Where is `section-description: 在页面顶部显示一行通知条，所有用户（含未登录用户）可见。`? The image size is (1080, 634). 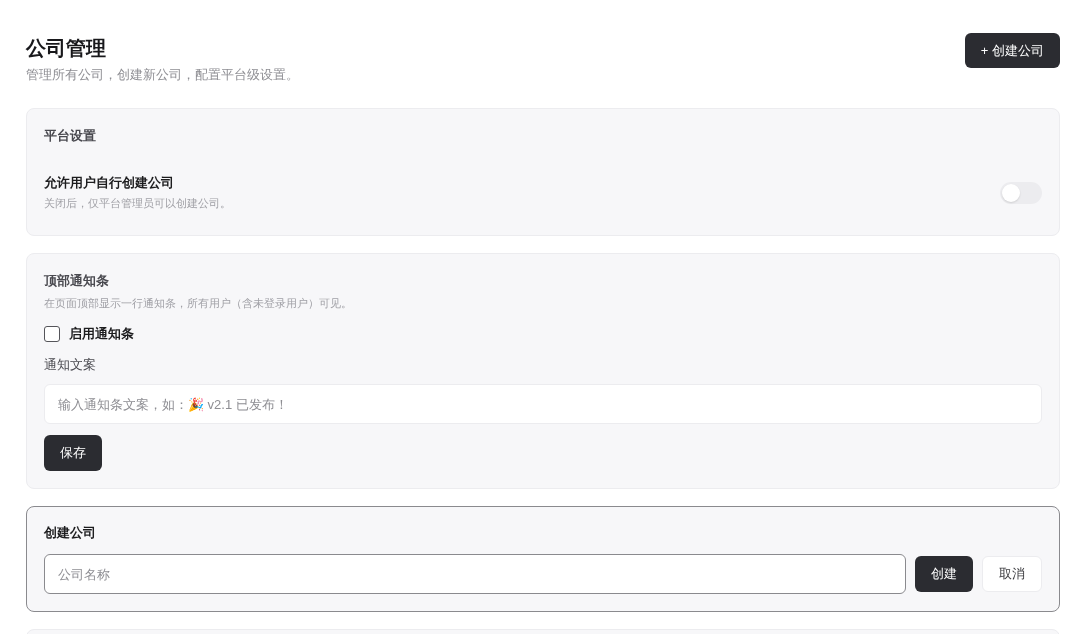 section-description: 在页面顶部显示一行通知条，所有用户（含未登录用户）可见。 is located at coordinates (198, 303).